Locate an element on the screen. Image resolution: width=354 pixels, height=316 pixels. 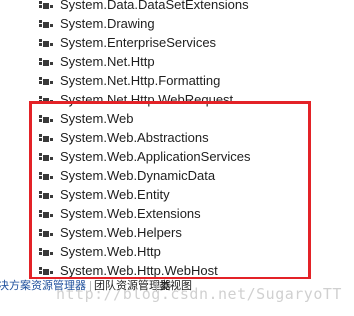
reference-label: System.Drawing is located at coordinates (107, 23).